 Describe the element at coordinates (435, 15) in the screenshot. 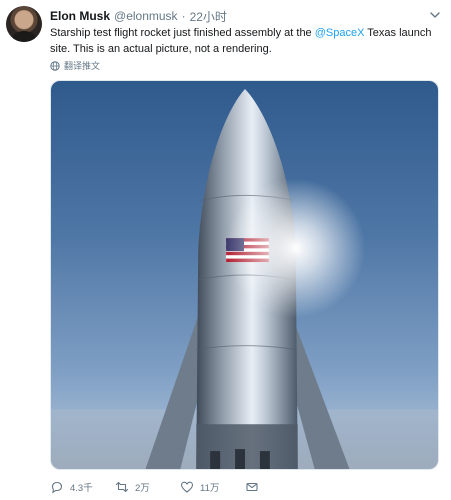

I see `chevron-down-icon` at that location.